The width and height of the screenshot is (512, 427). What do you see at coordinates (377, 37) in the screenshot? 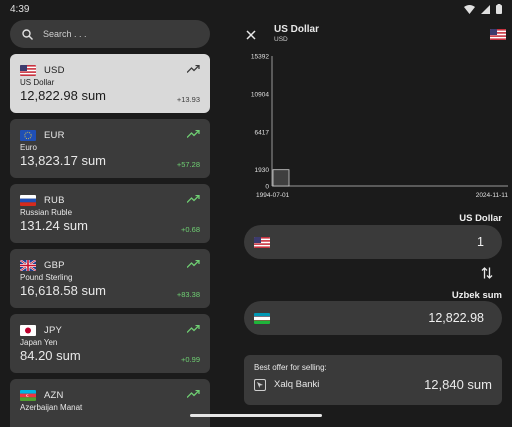
I see `detail-header: US Dollar USD` at bounding box center [377, 37].